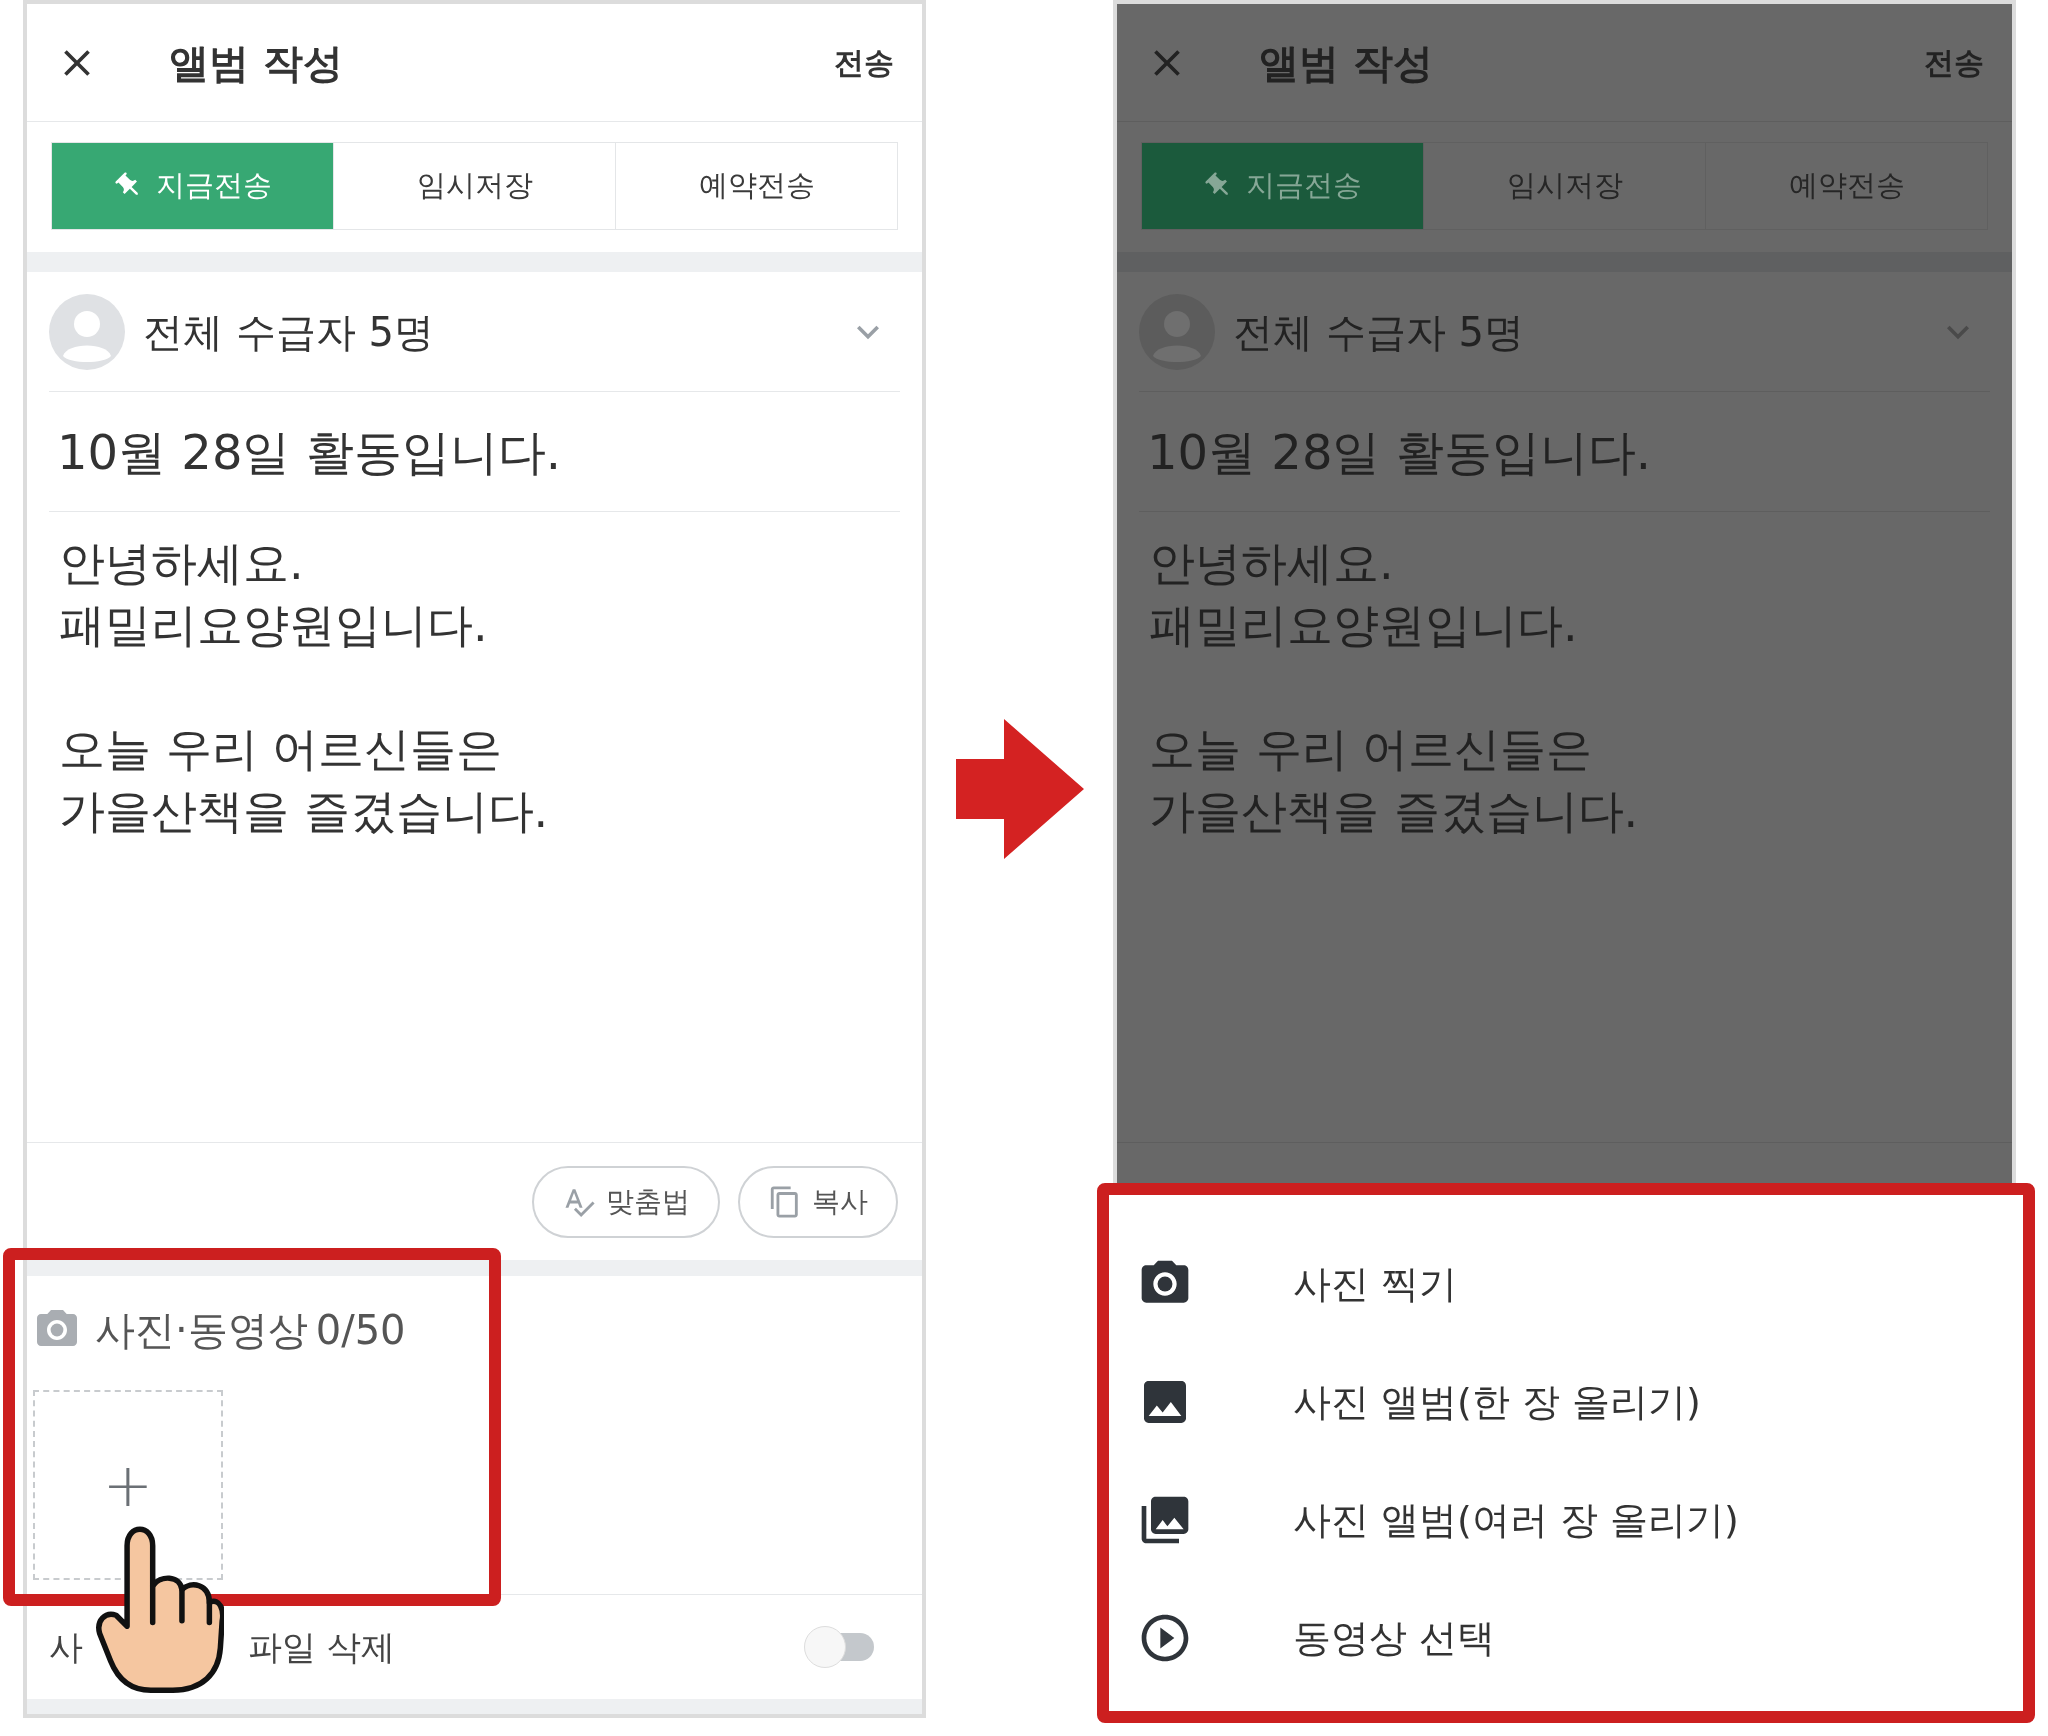 This screenshot has height=1736, width=2048. I want to click on message-paragraph: 오늘 우리 어르신들은 가을산책을 즐겼습니다., so click(474, 780).